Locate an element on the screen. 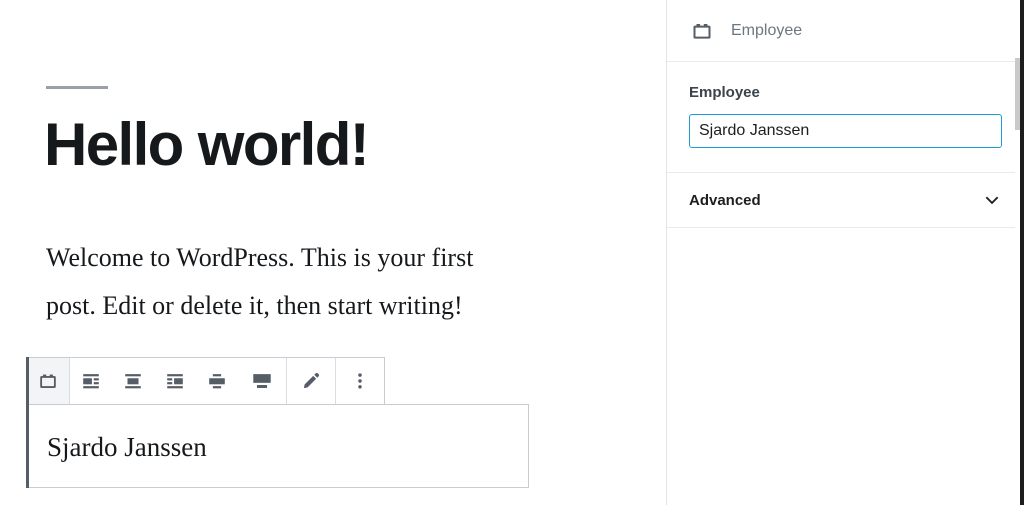 The height and width of the screenshot is (505, 1024). wide-width-icon is located at coordinates (217, 381).